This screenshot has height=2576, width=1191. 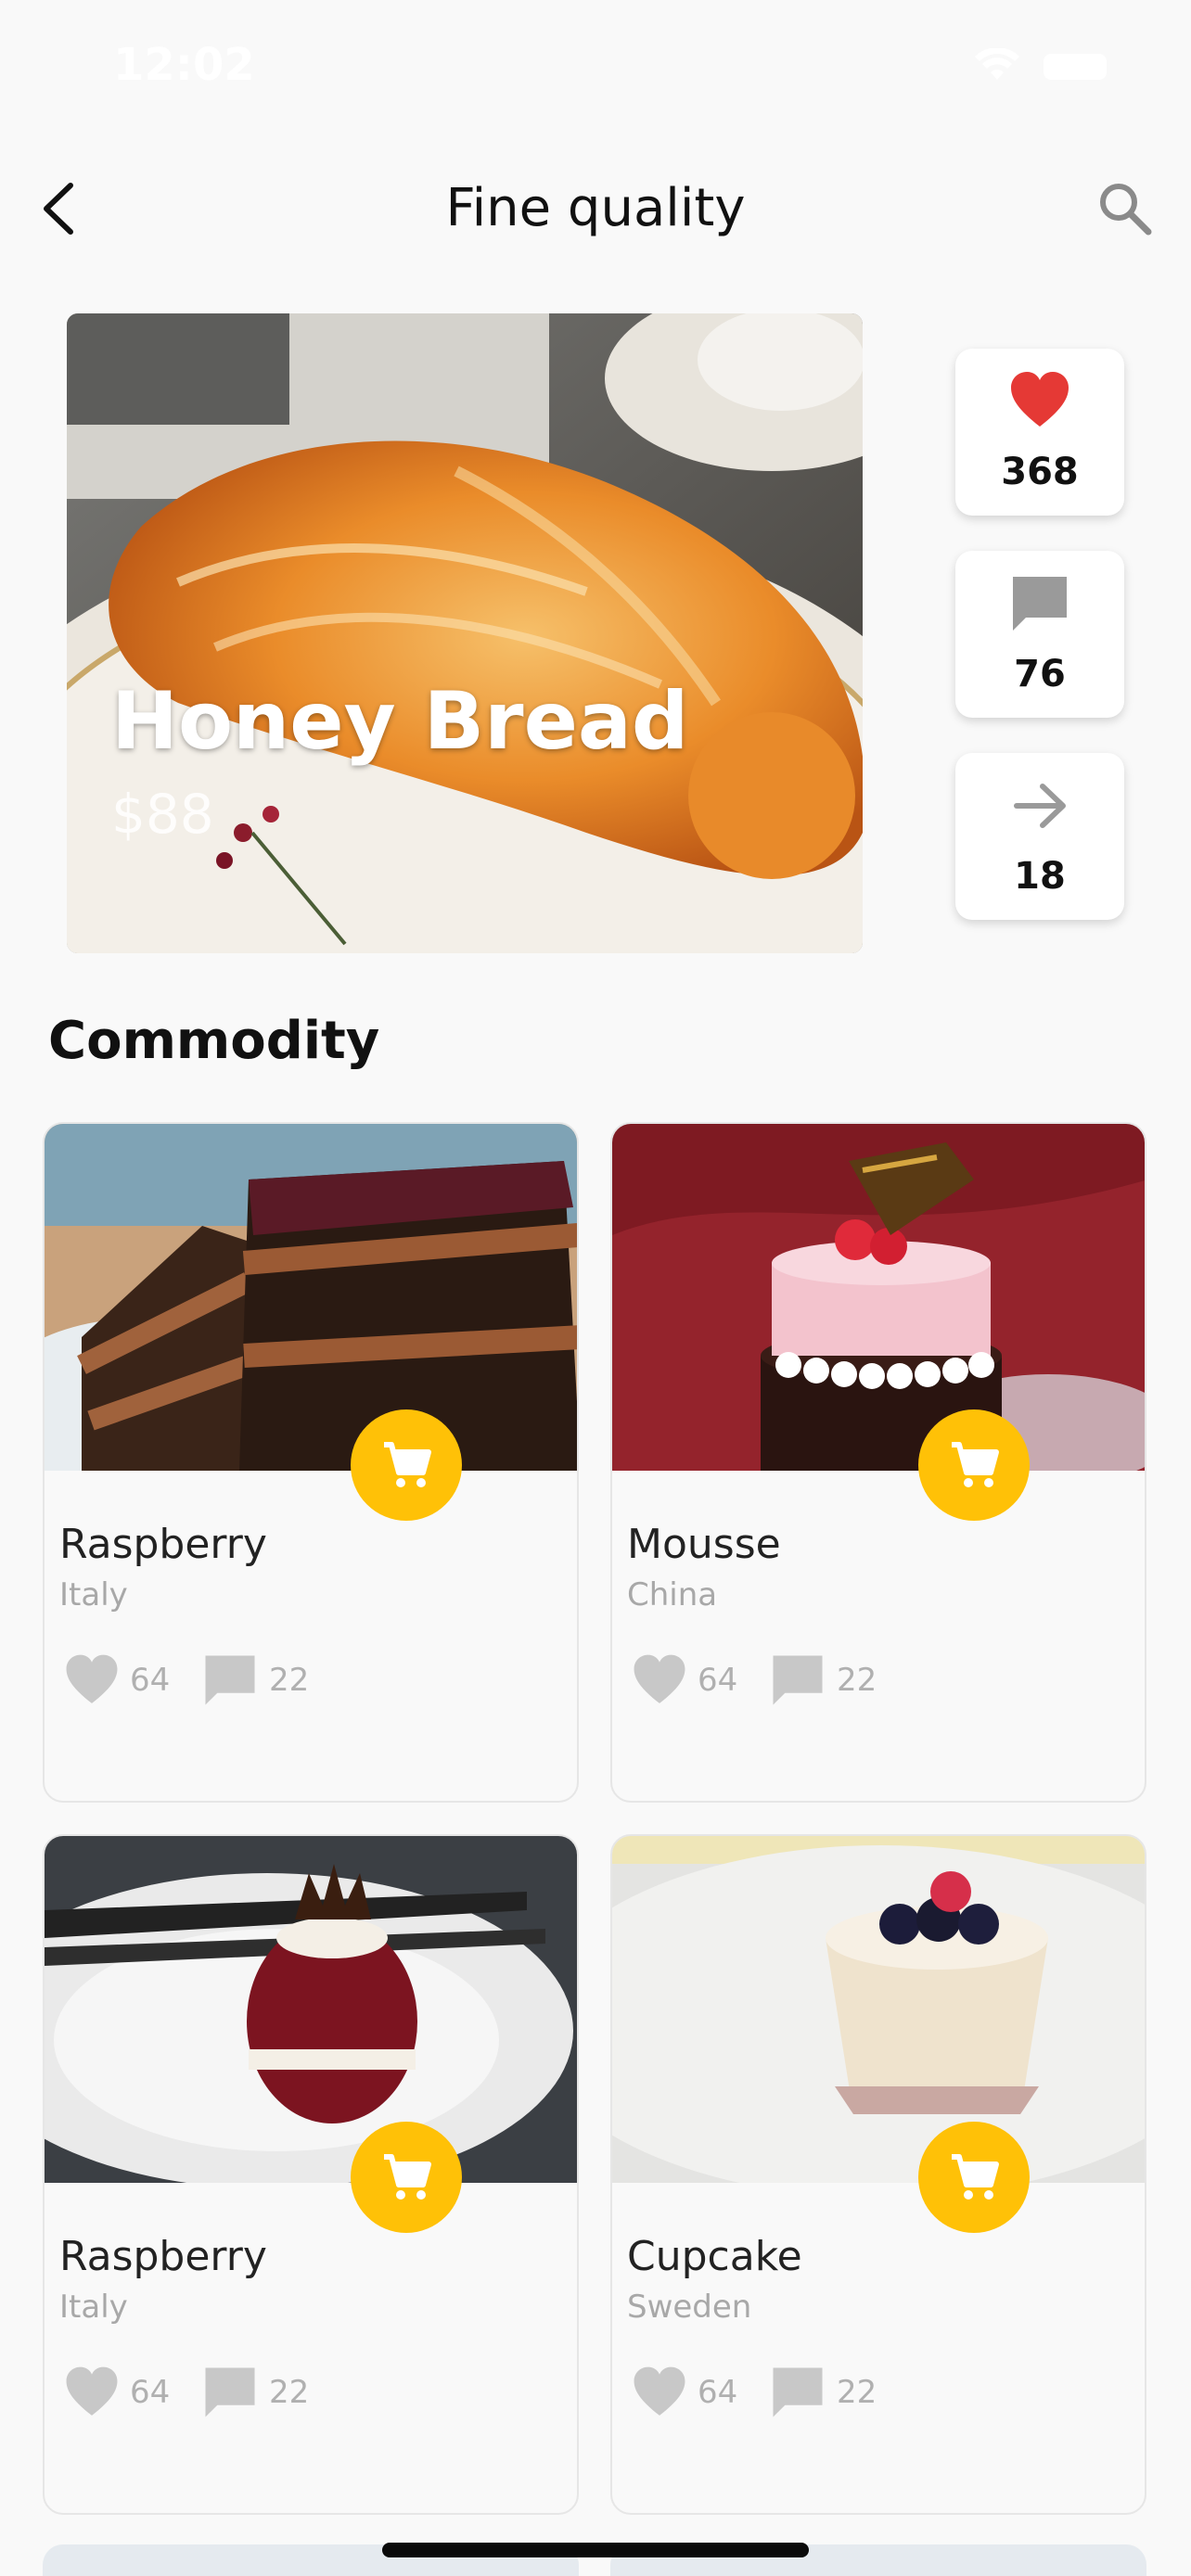 What do you see at coordinates (1040, 876) in the screenshot?
I see `share-count: 18` at bounding box center [1040, 876].